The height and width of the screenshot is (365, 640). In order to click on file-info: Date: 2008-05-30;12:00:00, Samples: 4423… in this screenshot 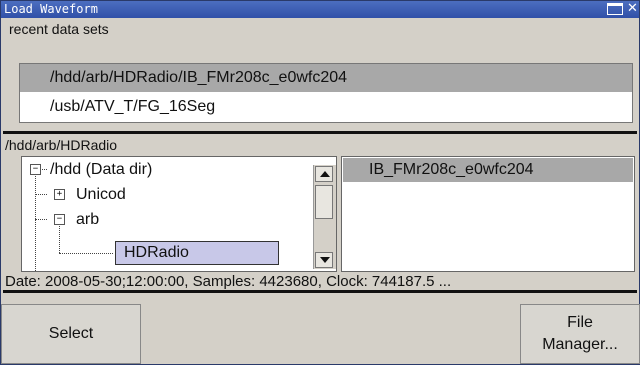, I will do `click(320, 282)`.